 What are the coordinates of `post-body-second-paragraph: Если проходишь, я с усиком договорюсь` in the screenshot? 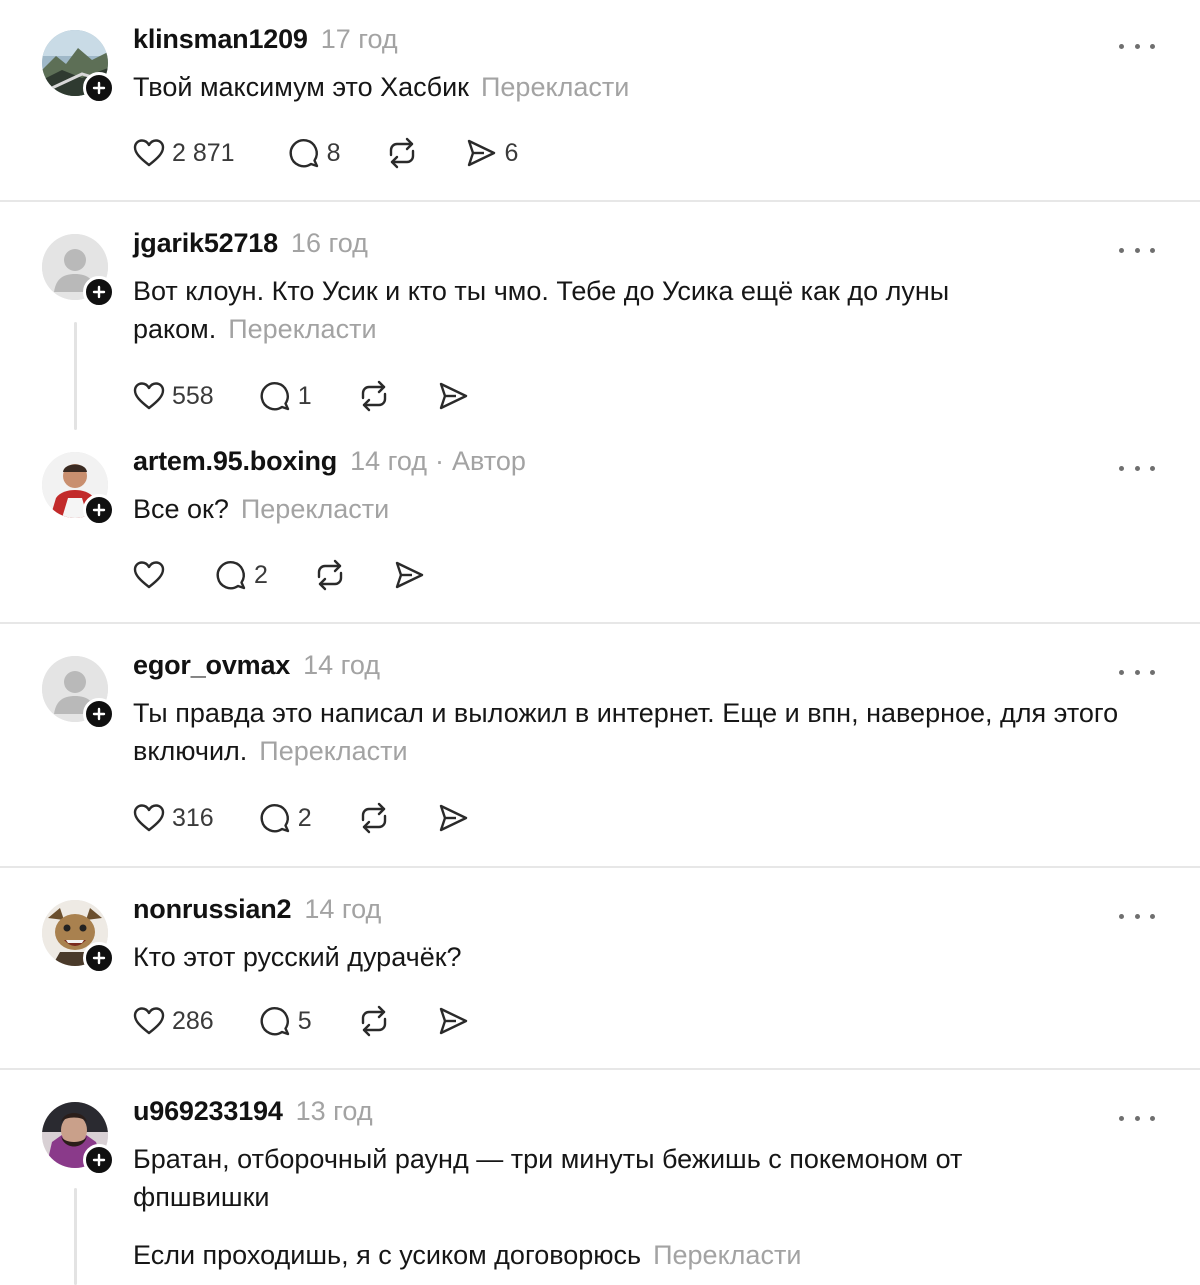 It's located at (387, 1255).